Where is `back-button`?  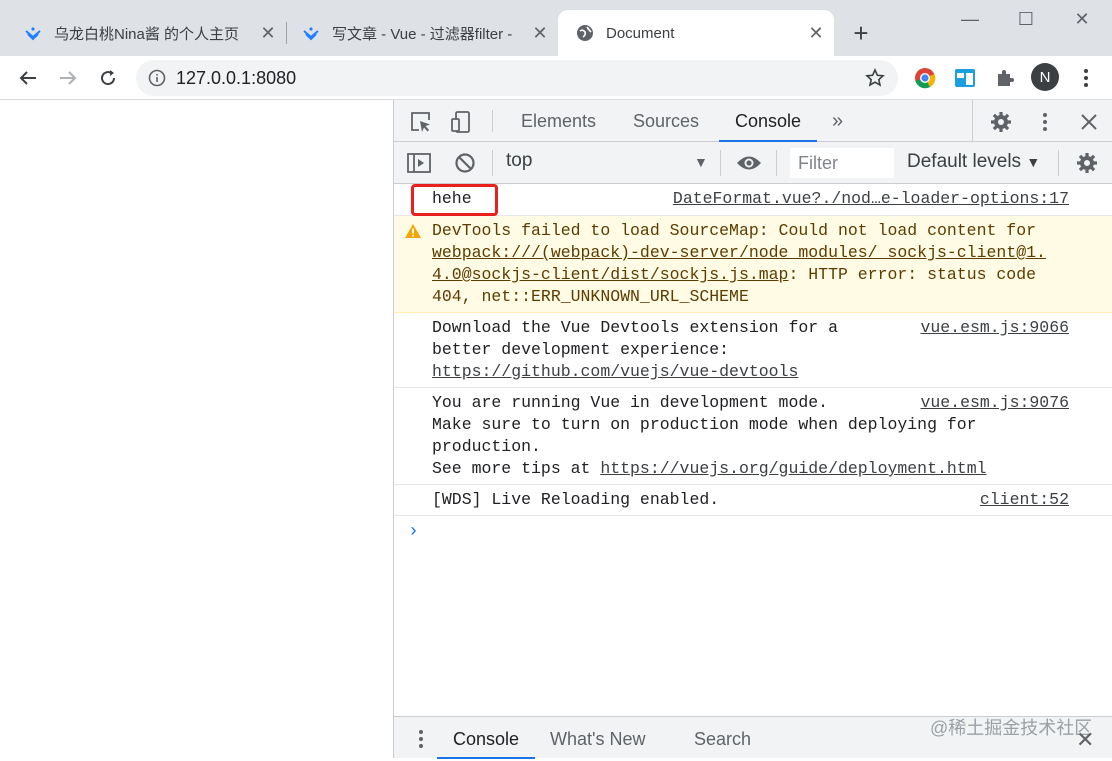
back-button is located at coordinates (28, 78).